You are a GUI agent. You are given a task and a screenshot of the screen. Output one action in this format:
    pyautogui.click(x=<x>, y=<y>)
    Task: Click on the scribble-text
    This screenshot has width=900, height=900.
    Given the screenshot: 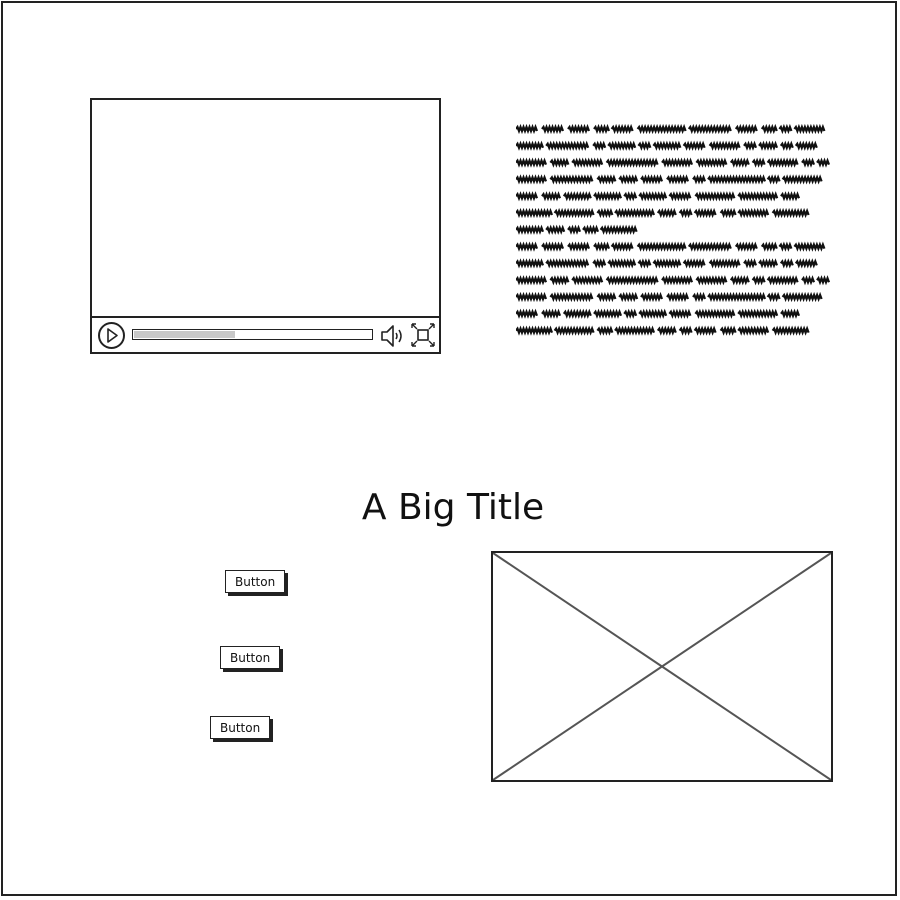 What is the action you would take?
    pyautogui.click(x=673, y=229)
    